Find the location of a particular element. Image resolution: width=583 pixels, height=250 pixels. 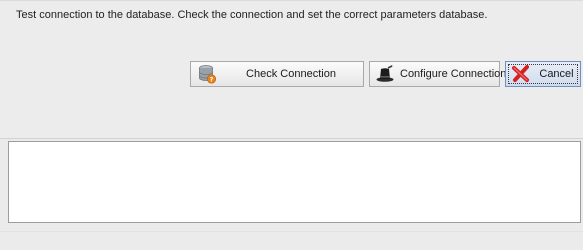

cancel-label: Cancel is located at coordinates (556, 74).